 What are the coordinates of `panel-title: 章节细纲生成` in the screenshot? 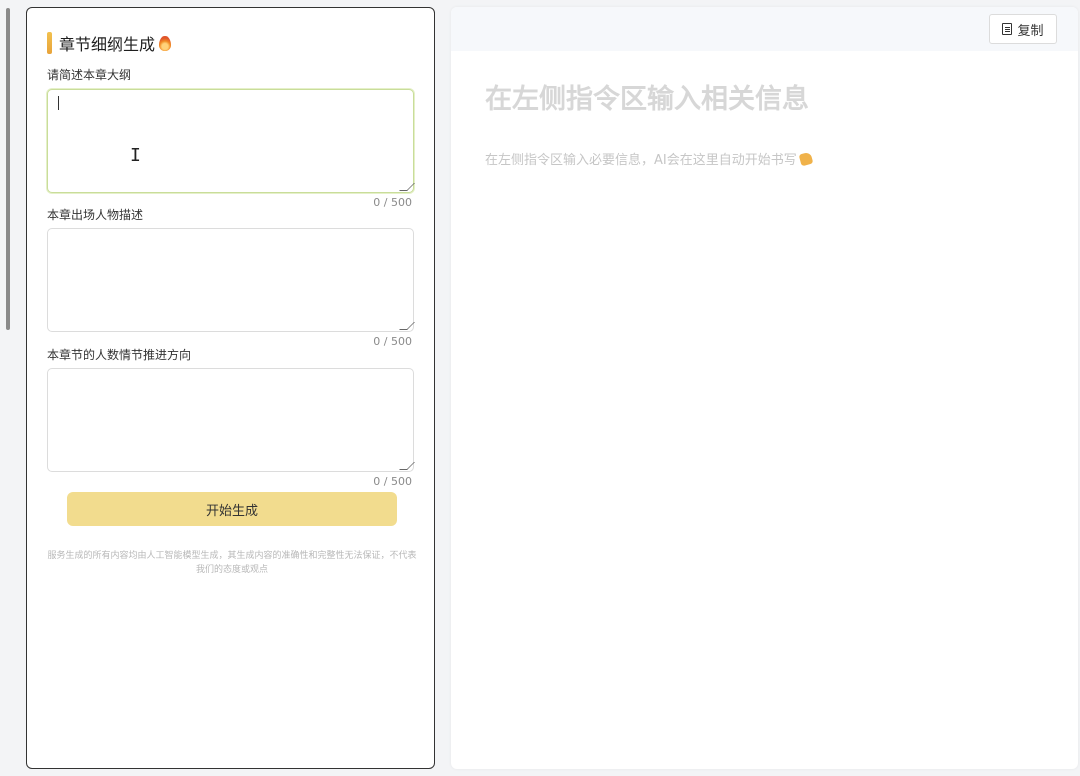 It's located at (107, 44).